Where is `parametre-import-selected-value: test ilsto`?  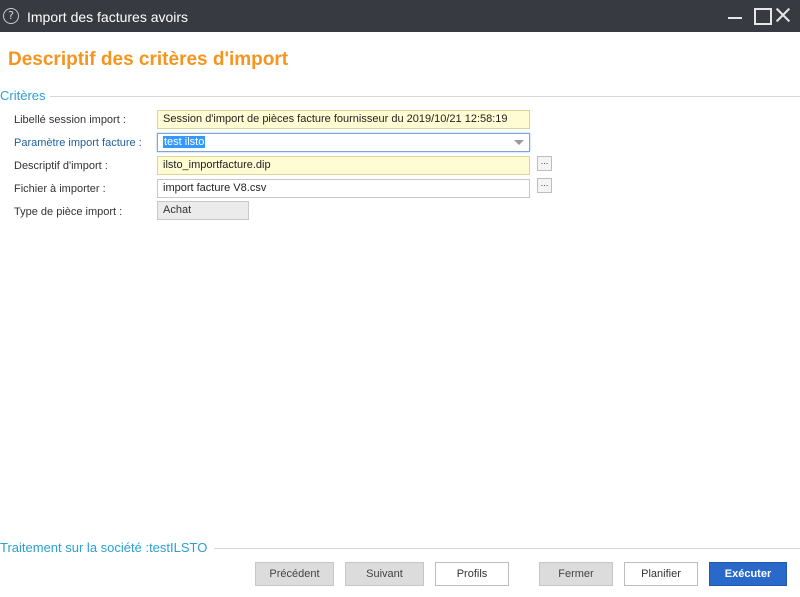
parametre-import-selected-value: test ilsto is located at coordinates (184, 142).